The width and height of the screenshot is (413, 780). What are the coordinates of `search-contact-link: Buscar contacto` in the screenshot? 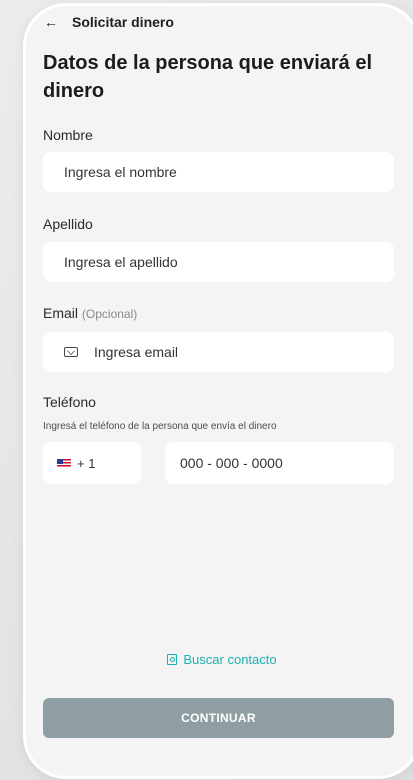 It's located at (219, 659).